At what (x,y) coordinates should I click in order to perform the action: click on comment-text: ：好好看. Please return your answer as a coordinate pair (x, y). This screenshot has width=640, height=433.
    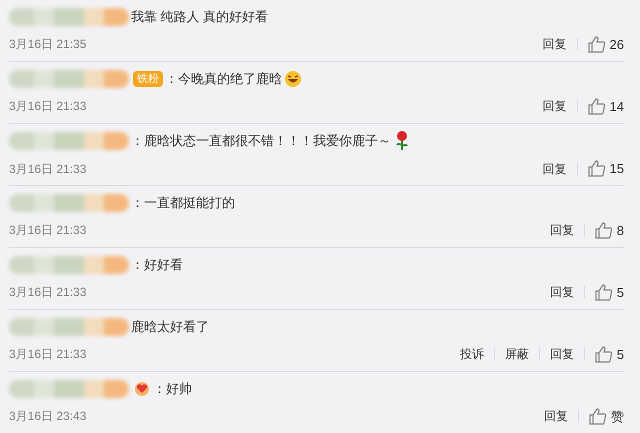
    Looking at the image, I should click on (157, 265).